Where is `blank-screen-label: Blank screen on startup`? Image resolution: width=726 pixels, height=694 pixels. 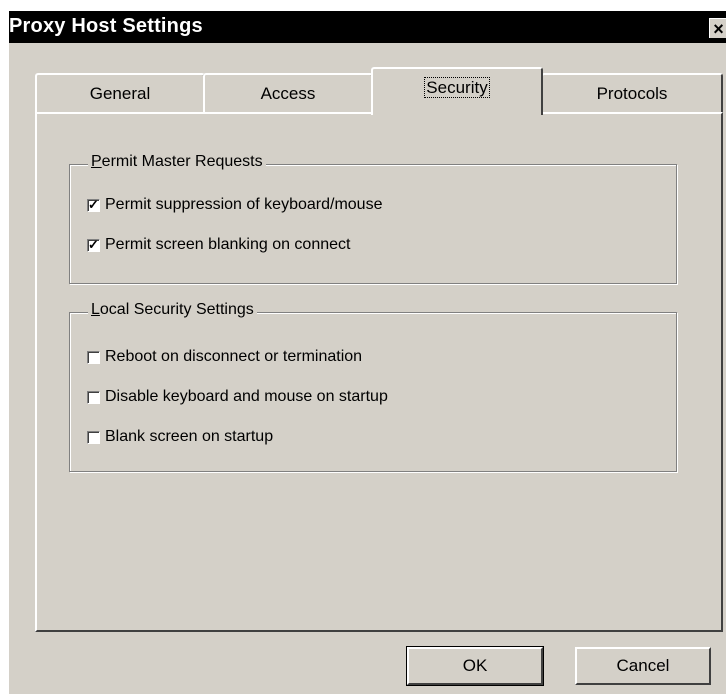 blank-screen-label: Blank screen on startup is located at coordinates (189, 436).